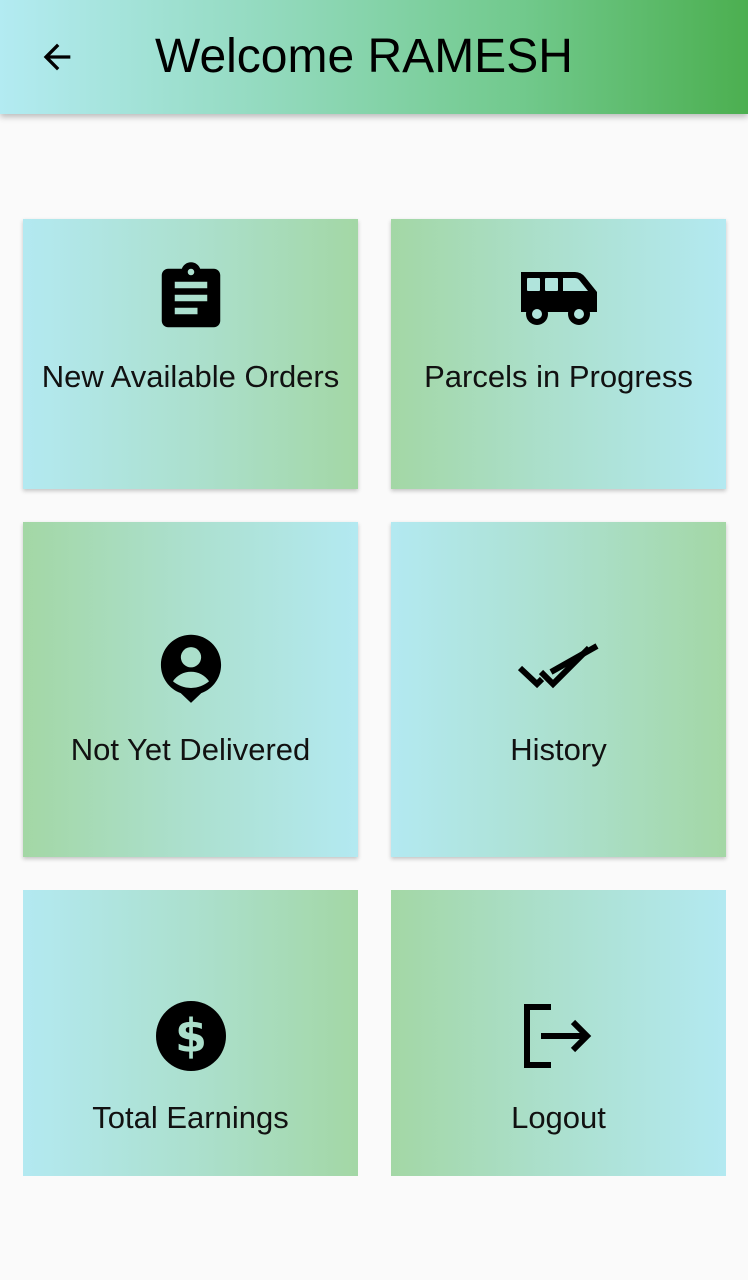 The image size is (748, 1280). What do you see at coordinates (190, 749) in the screenshot?
I see `card-label: Not Yet Delivered` at bounding box center [190, 749].